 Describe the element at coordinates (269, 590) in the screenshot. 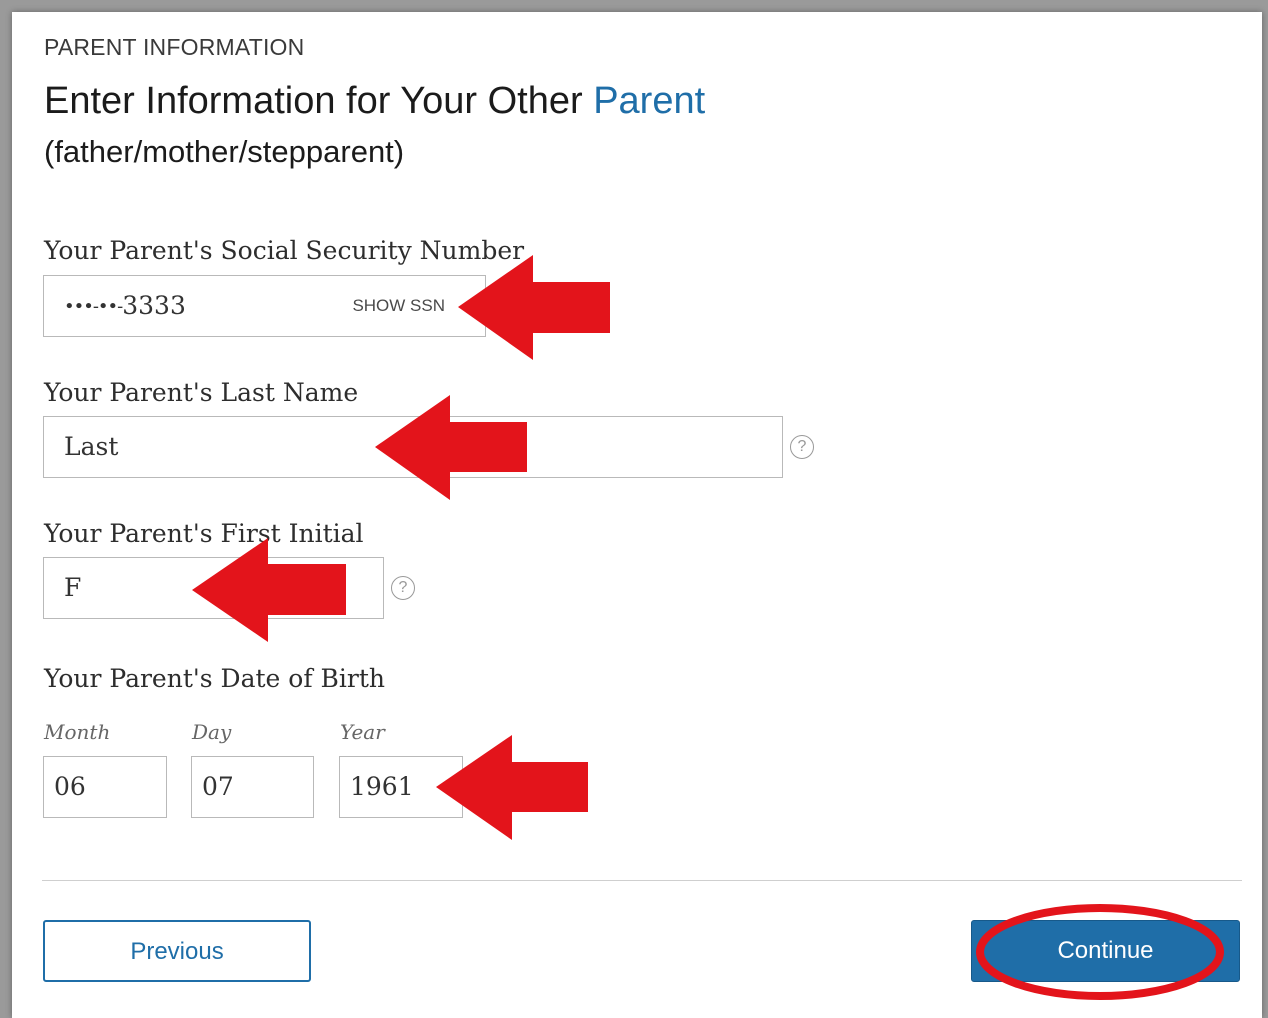

I see `first-initial-arrow-annotation` at that location.